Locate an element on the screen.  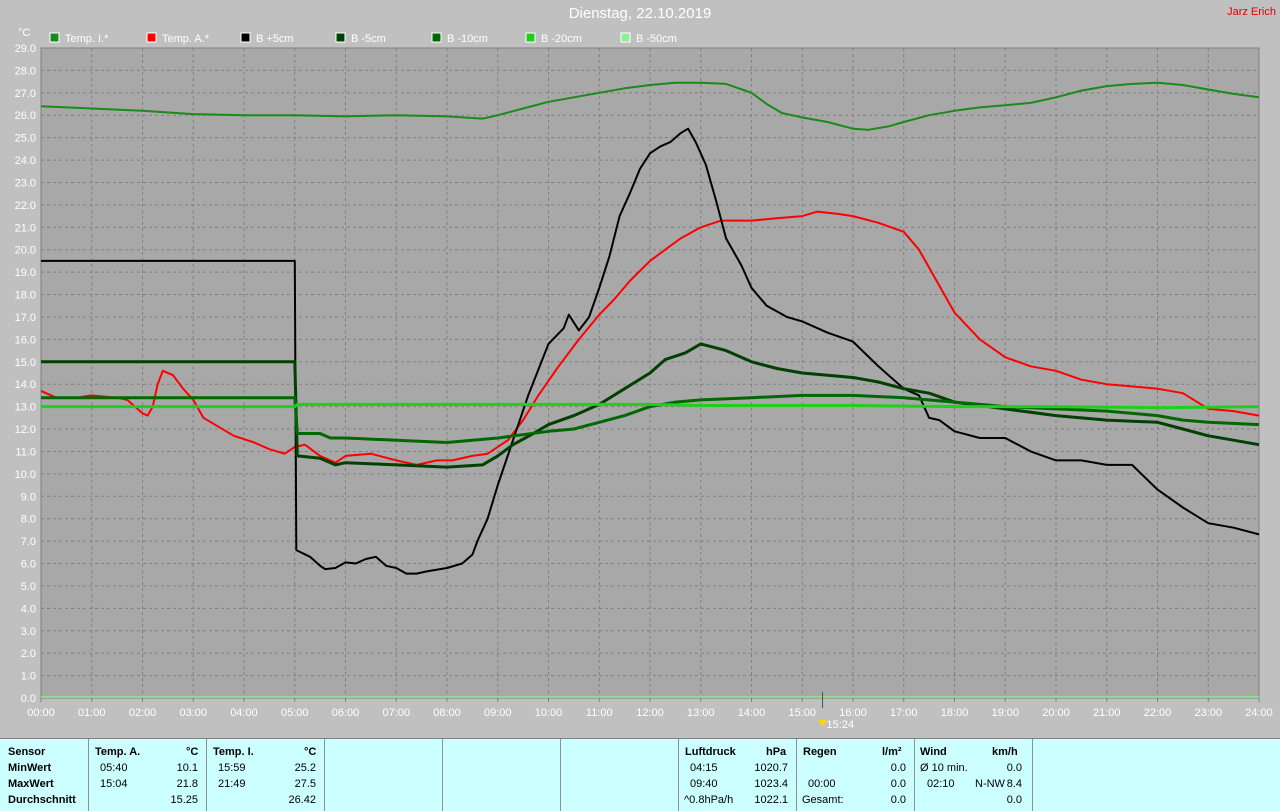
y-tick-label: 14.0 is located at coordinates (25, 385).